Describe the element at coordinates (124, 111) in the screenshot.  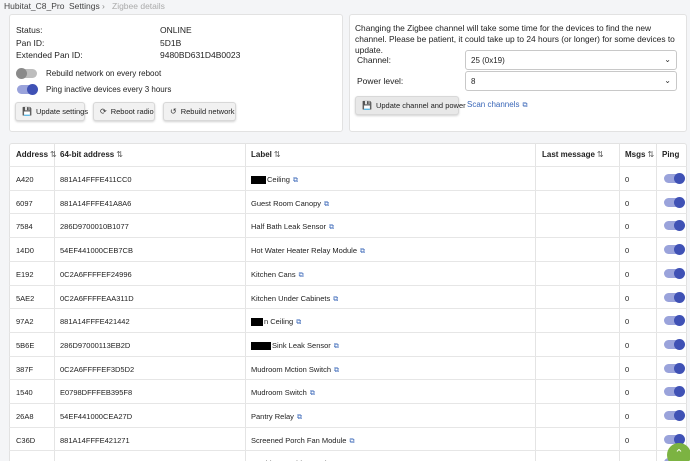
I see `reboot-radio-button: ⟳ Reboot radio` at that location.